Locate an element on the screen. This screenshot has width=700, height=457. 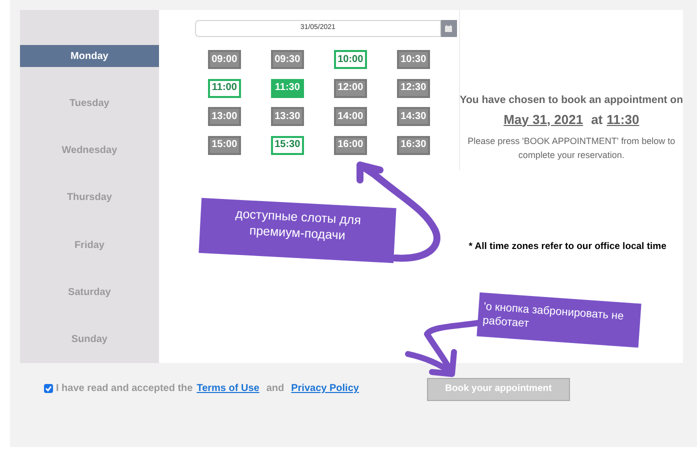
time-slot: 15:00 is located at coordinates (224, 145).